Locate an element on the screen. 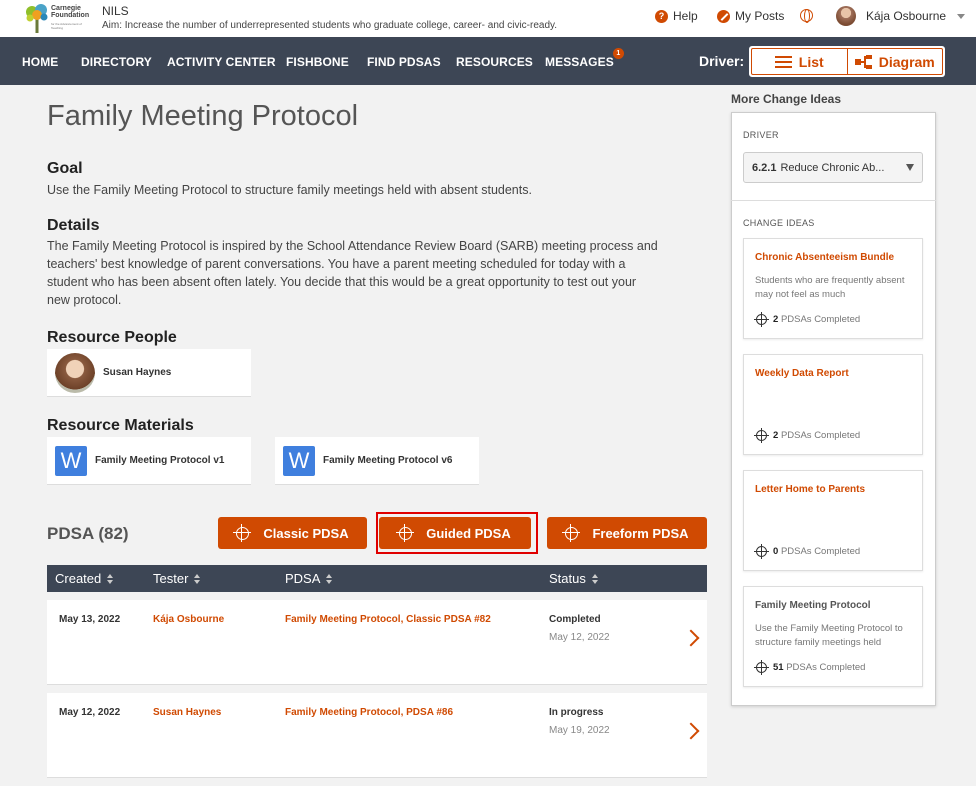 Image resolution: width=976 pixels, height=786 pixels. row-pdsa: Family Meeting Protocol, PDSA #86 is located at coordinates (369, 712).